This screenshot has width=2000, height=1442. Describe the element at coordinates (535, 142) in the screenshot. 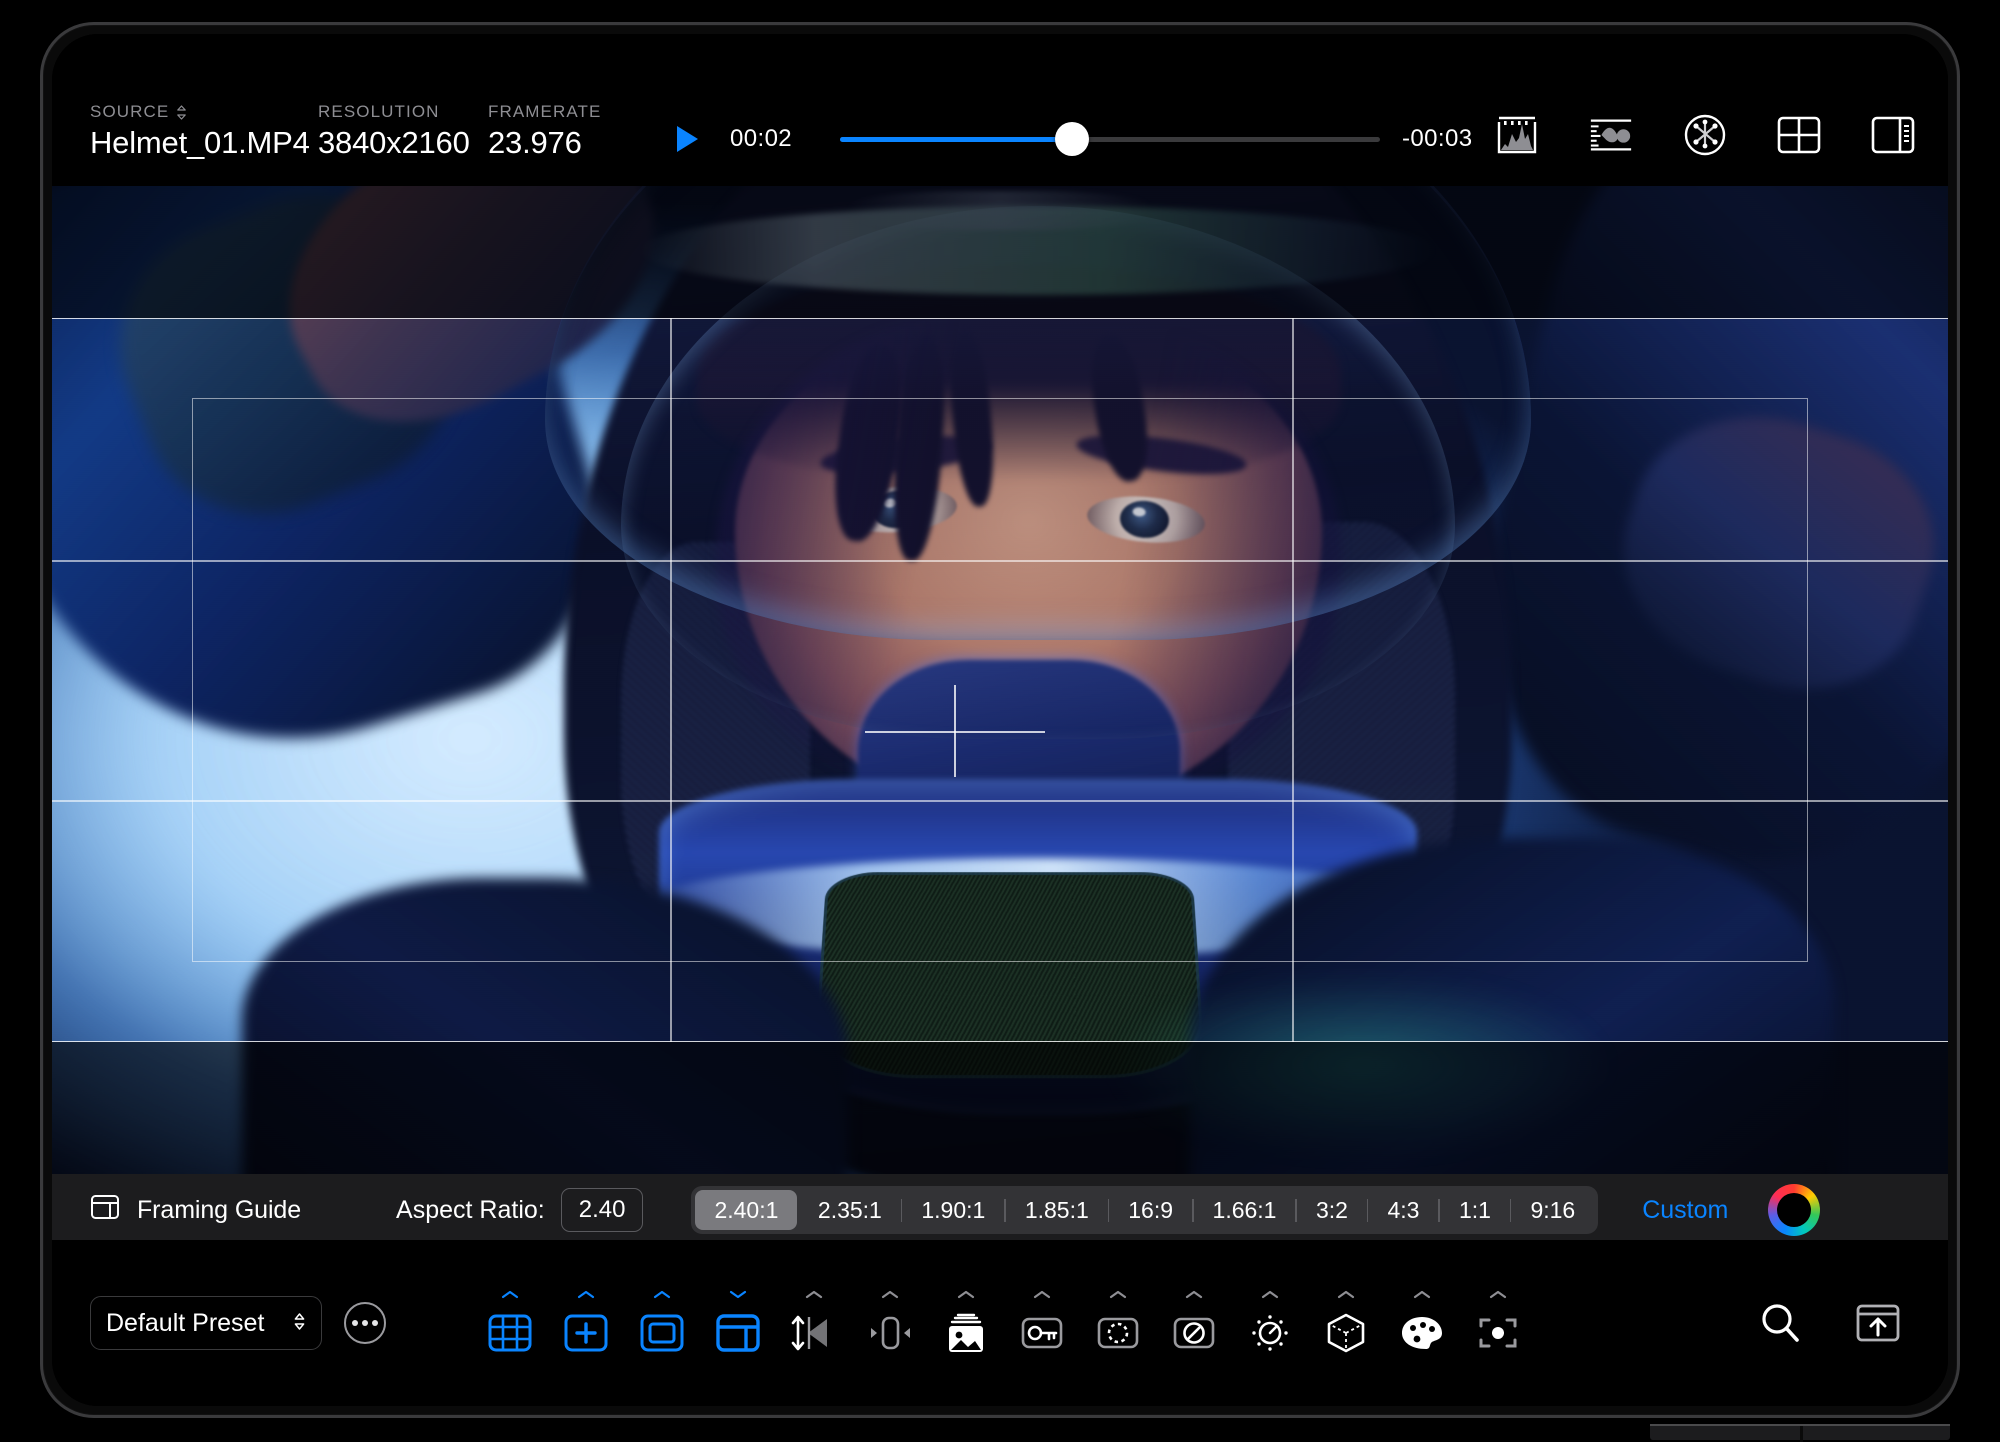

I see `framerate-value: 23.976` at that location.